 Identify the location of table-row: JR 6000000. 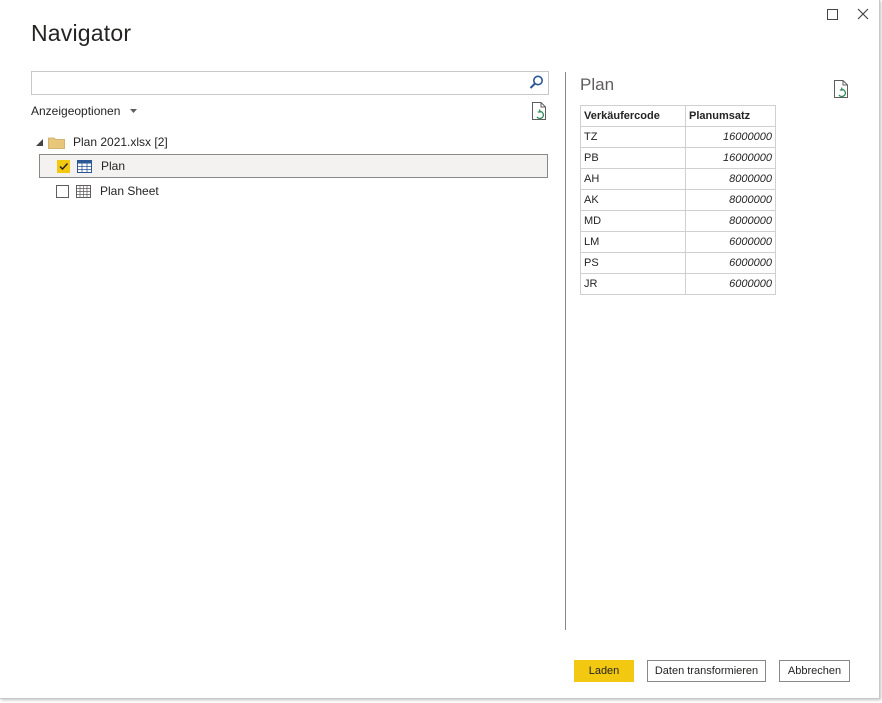
(678, 284).